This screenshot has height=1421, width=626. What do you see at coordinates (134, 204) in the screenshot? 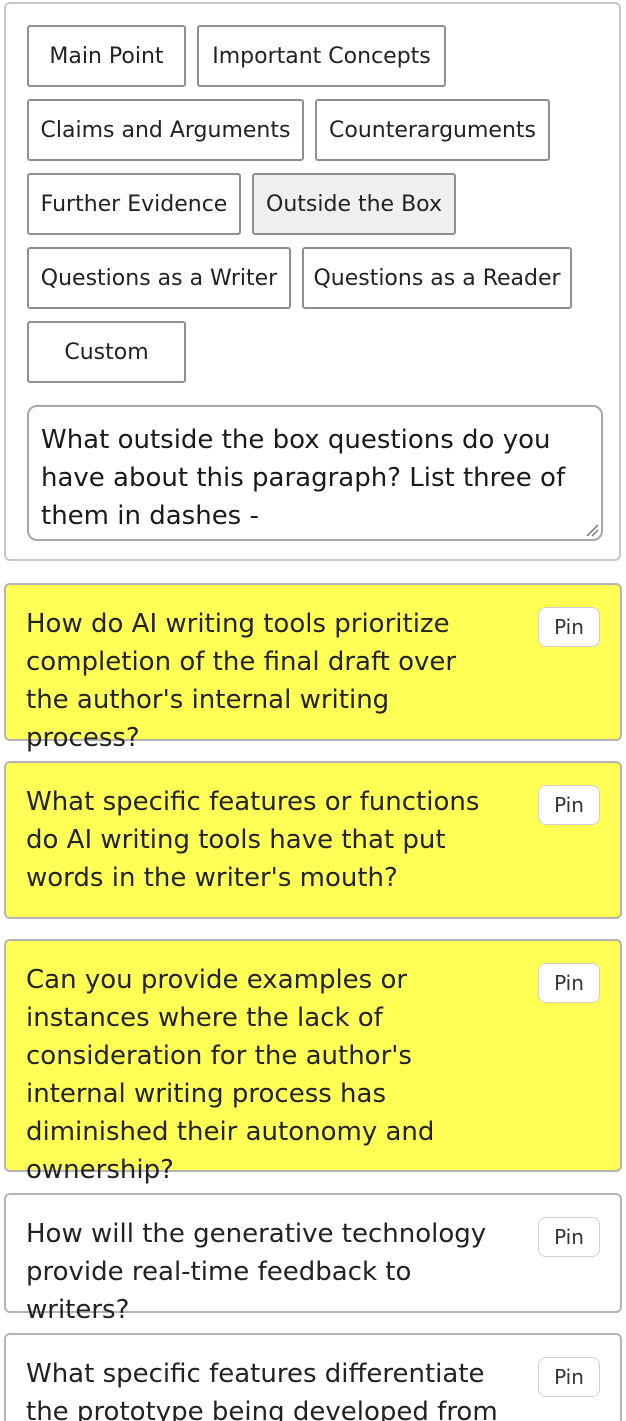
I see `chip-further-evidence: Further Evidence` at bounding box center [134, 204].